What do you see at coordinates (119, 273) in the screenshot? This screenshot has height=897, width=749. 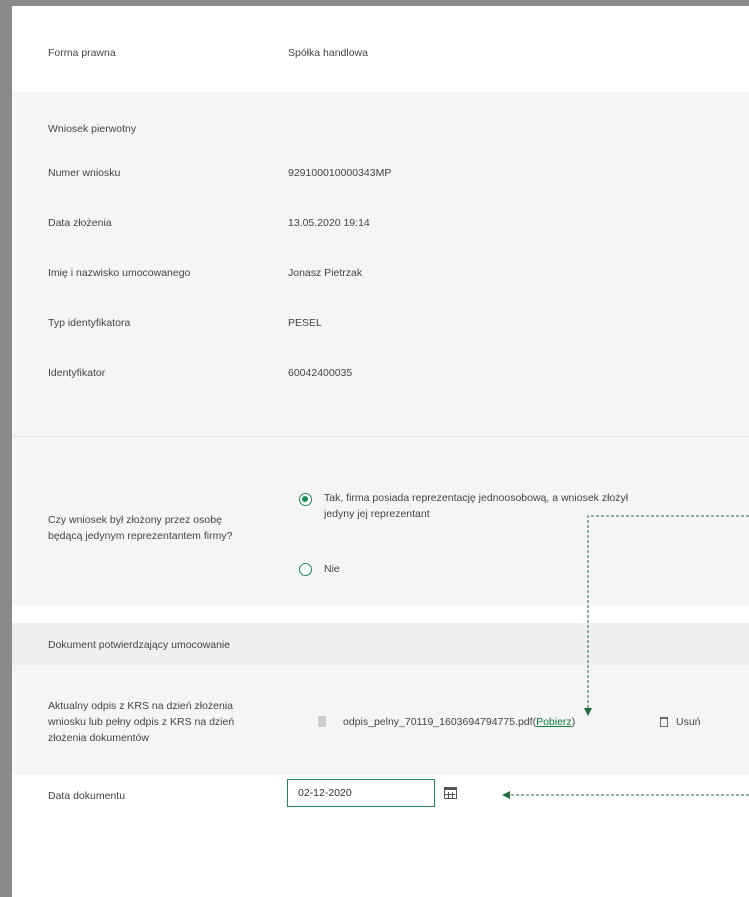 I see `field-label: Imię i nazwisko umocowanego` at bounding box center [119, 273].